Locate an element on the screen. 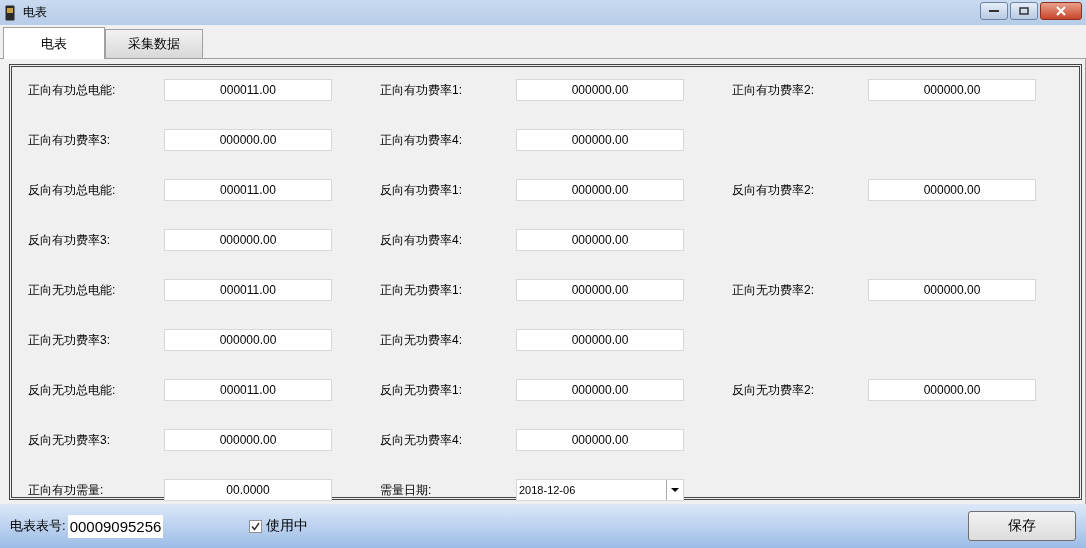 This screenshot has width=1086, height=548. tab: 采集数据 is located at coordinates (154, 43).